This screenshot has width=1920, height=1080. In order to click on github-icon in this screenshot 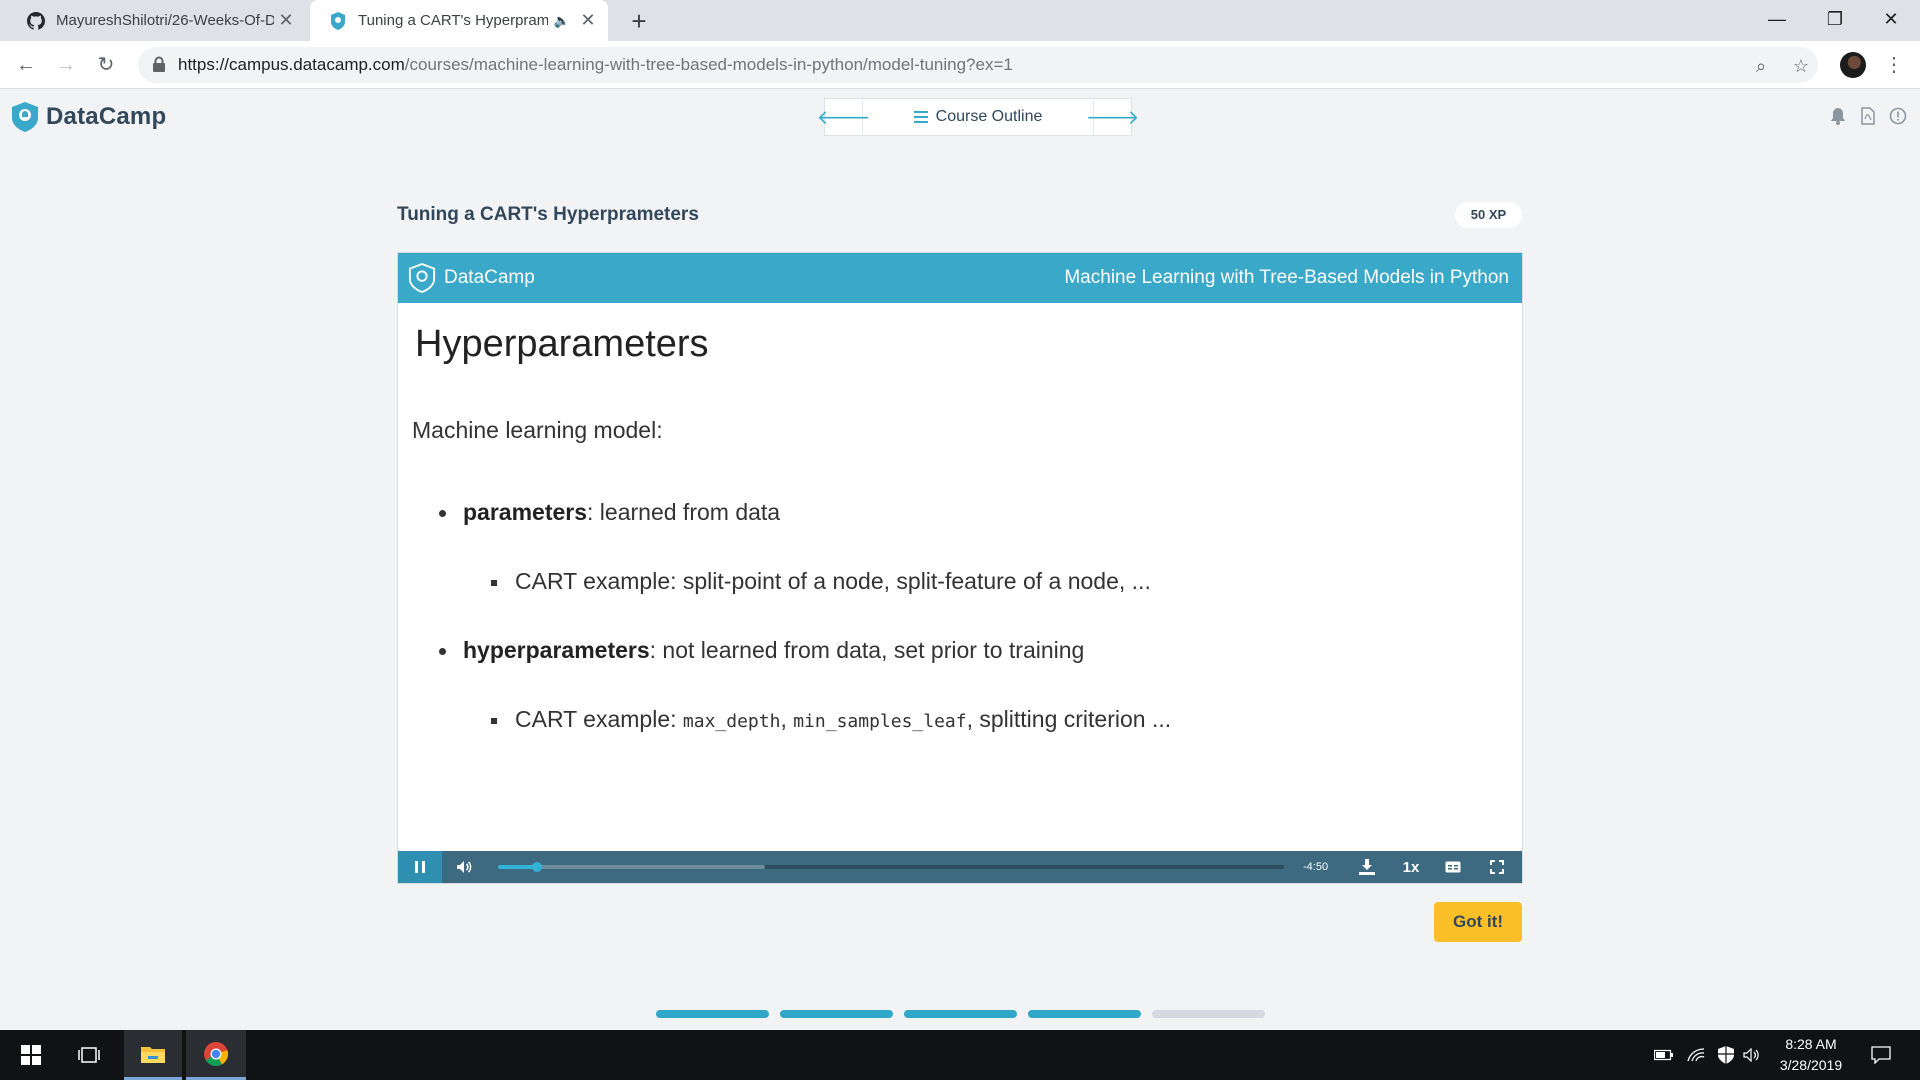, I will do `click(36, 21)`.